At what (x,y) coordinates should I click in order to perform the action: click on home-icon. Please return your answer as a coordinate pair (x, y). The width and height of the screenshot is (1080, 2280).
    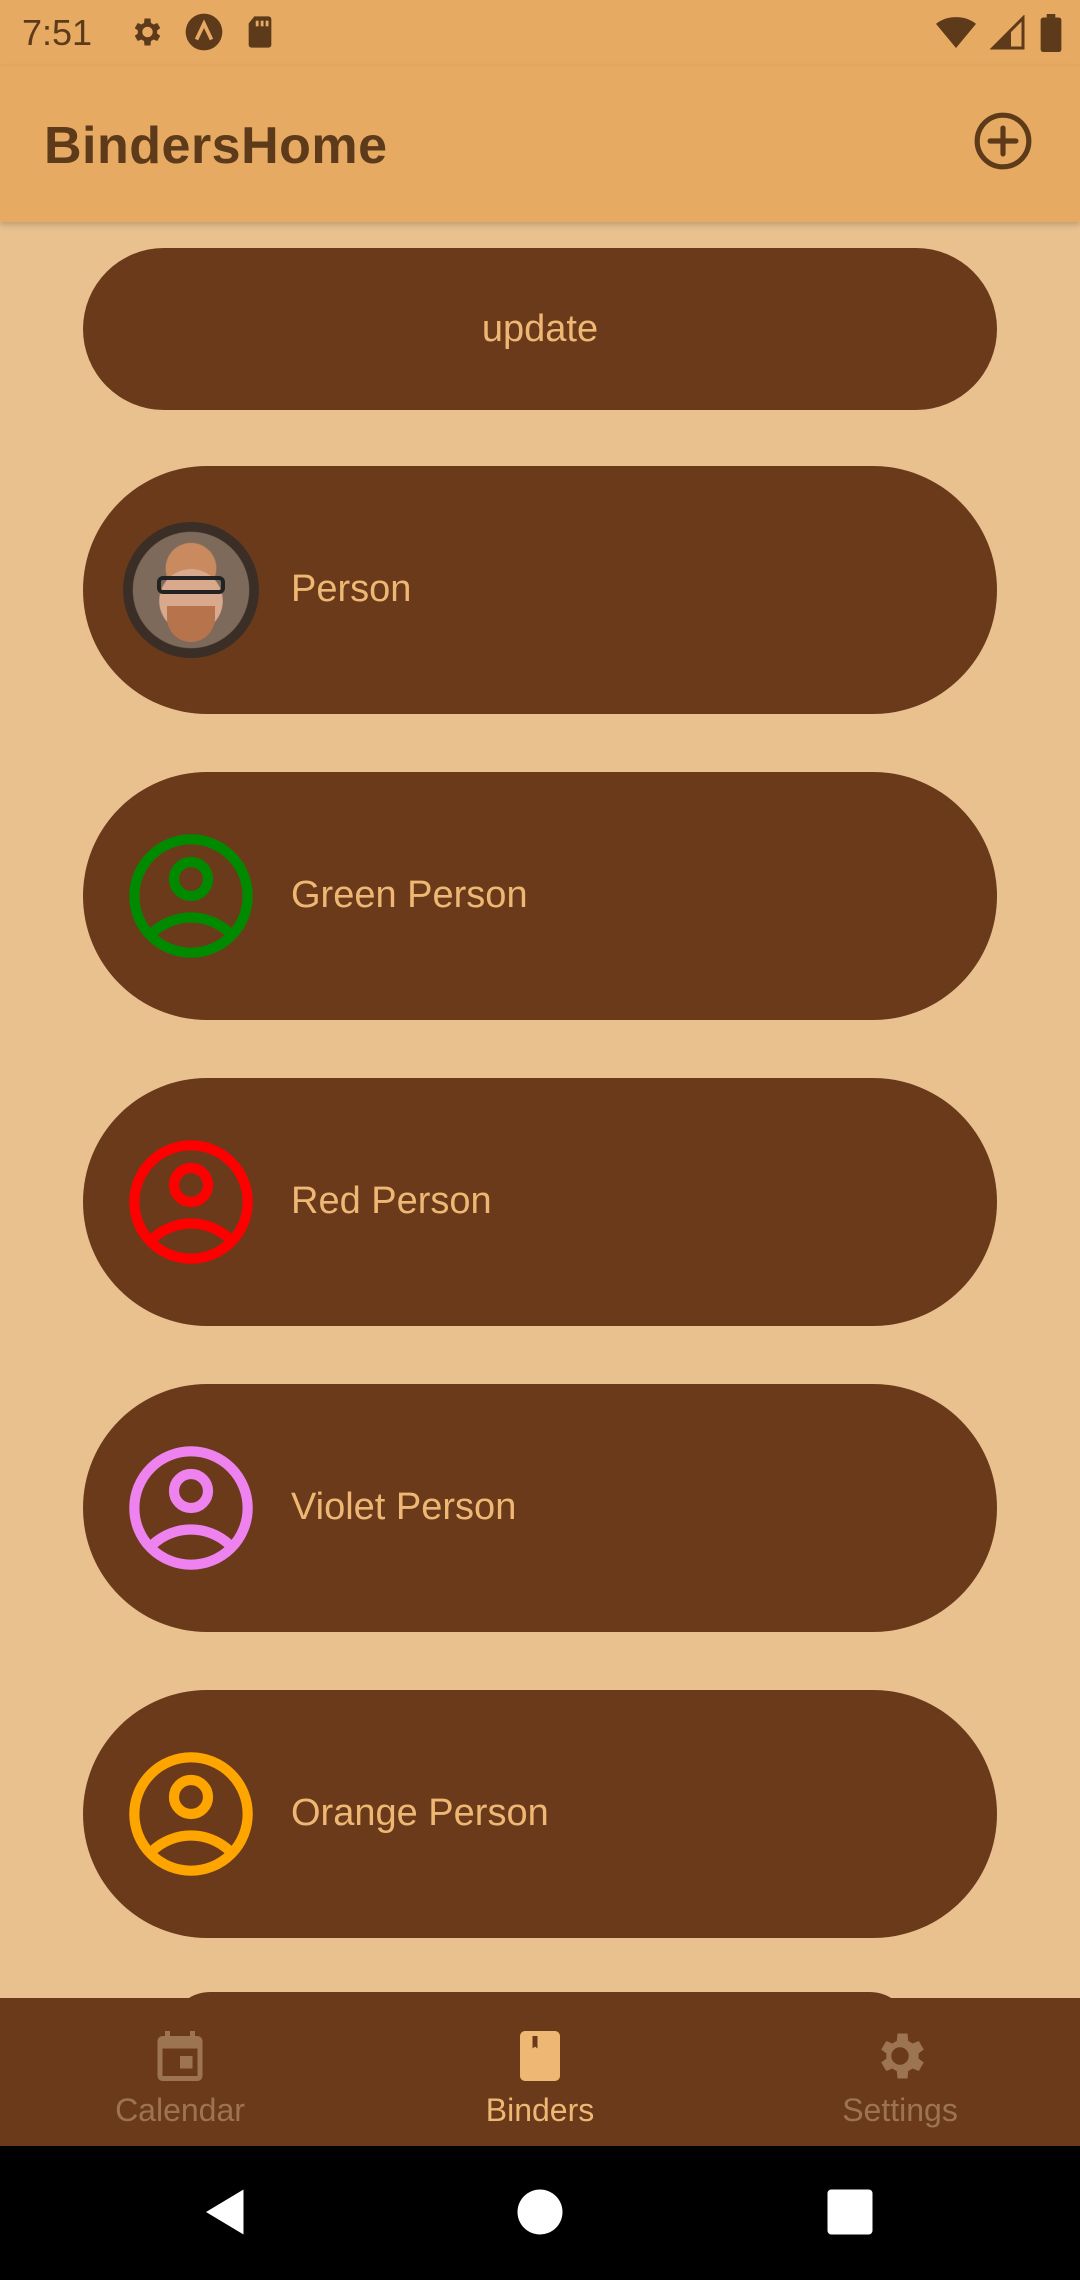
    Looking at the image, I should click on (540, 2212).